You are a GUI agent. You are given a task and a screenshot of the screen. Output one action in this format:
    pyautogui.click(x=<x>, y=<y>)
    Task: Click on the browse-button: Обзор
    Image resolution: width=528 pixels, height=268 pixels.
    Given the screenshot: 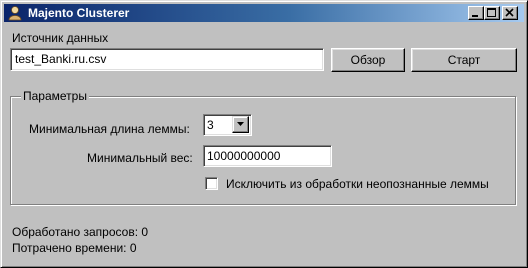 What is the action you would take?
    pyautogui.click(x=368, y=60)
    